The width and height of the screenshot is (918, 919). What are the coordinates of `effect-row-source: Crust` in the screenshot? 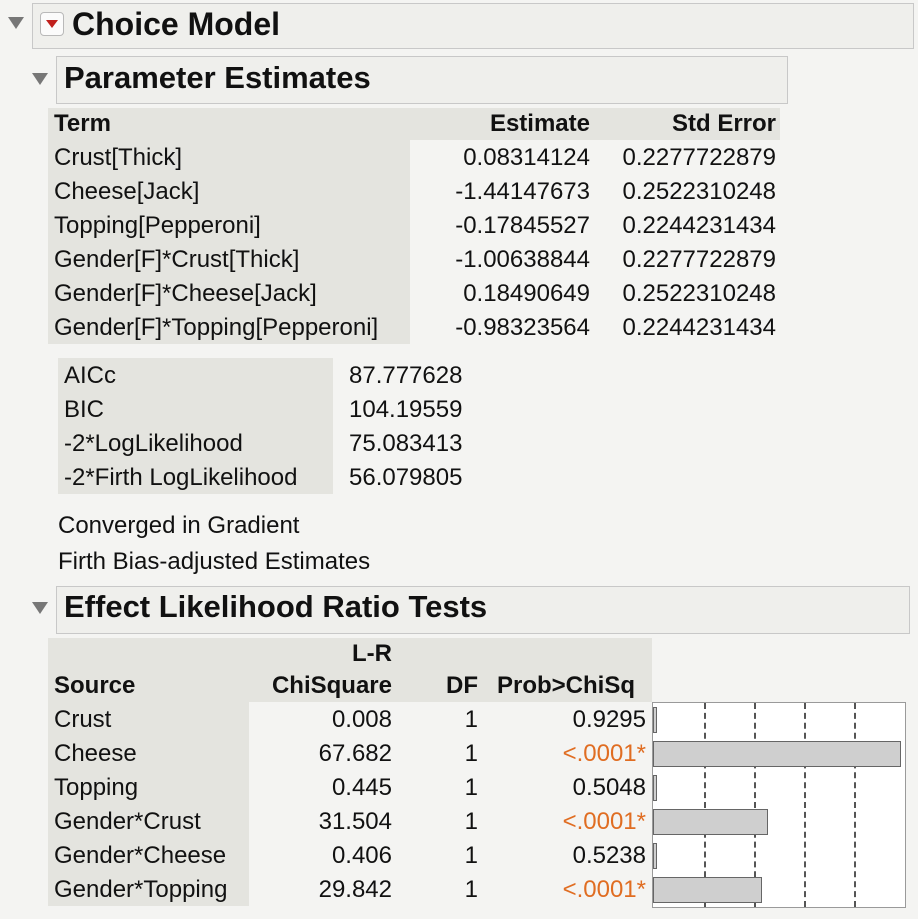 It's located at (83, 719).